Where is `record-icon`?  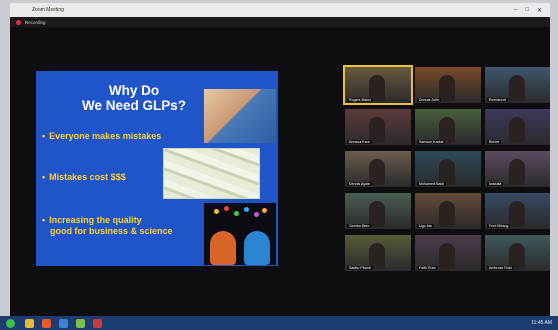
record-icon is located at coordinates (18, 22).